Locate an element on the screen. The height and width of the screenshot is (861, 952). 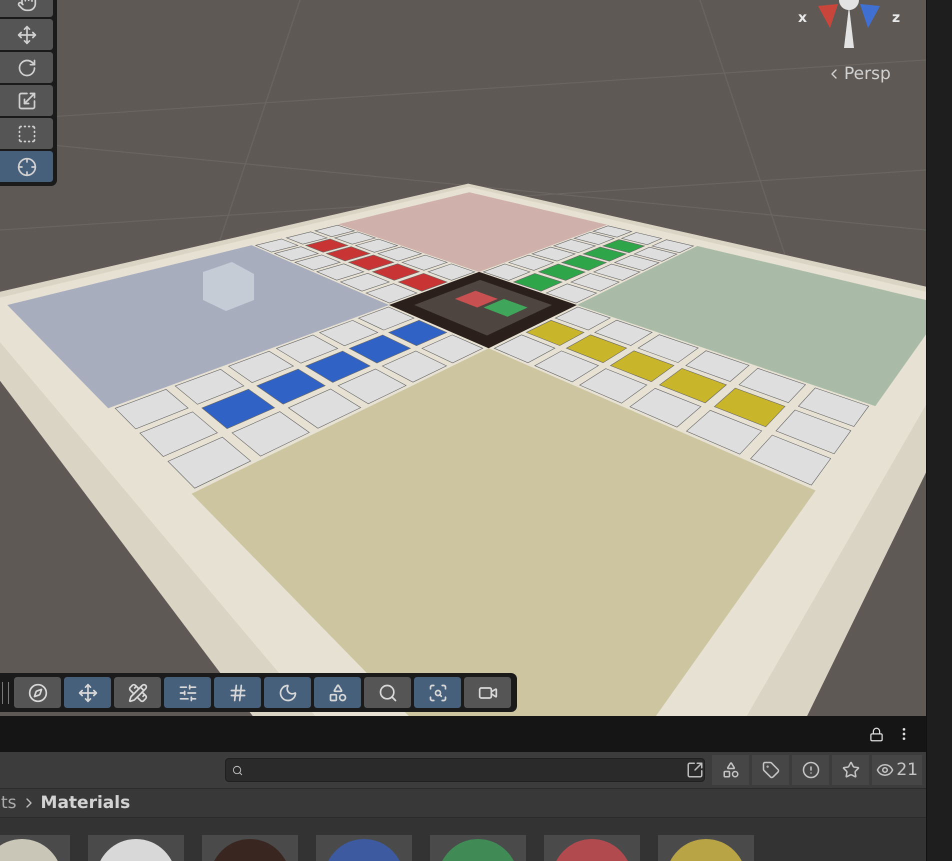
pencil-ruler-icon is located at coordinates (138, 692).